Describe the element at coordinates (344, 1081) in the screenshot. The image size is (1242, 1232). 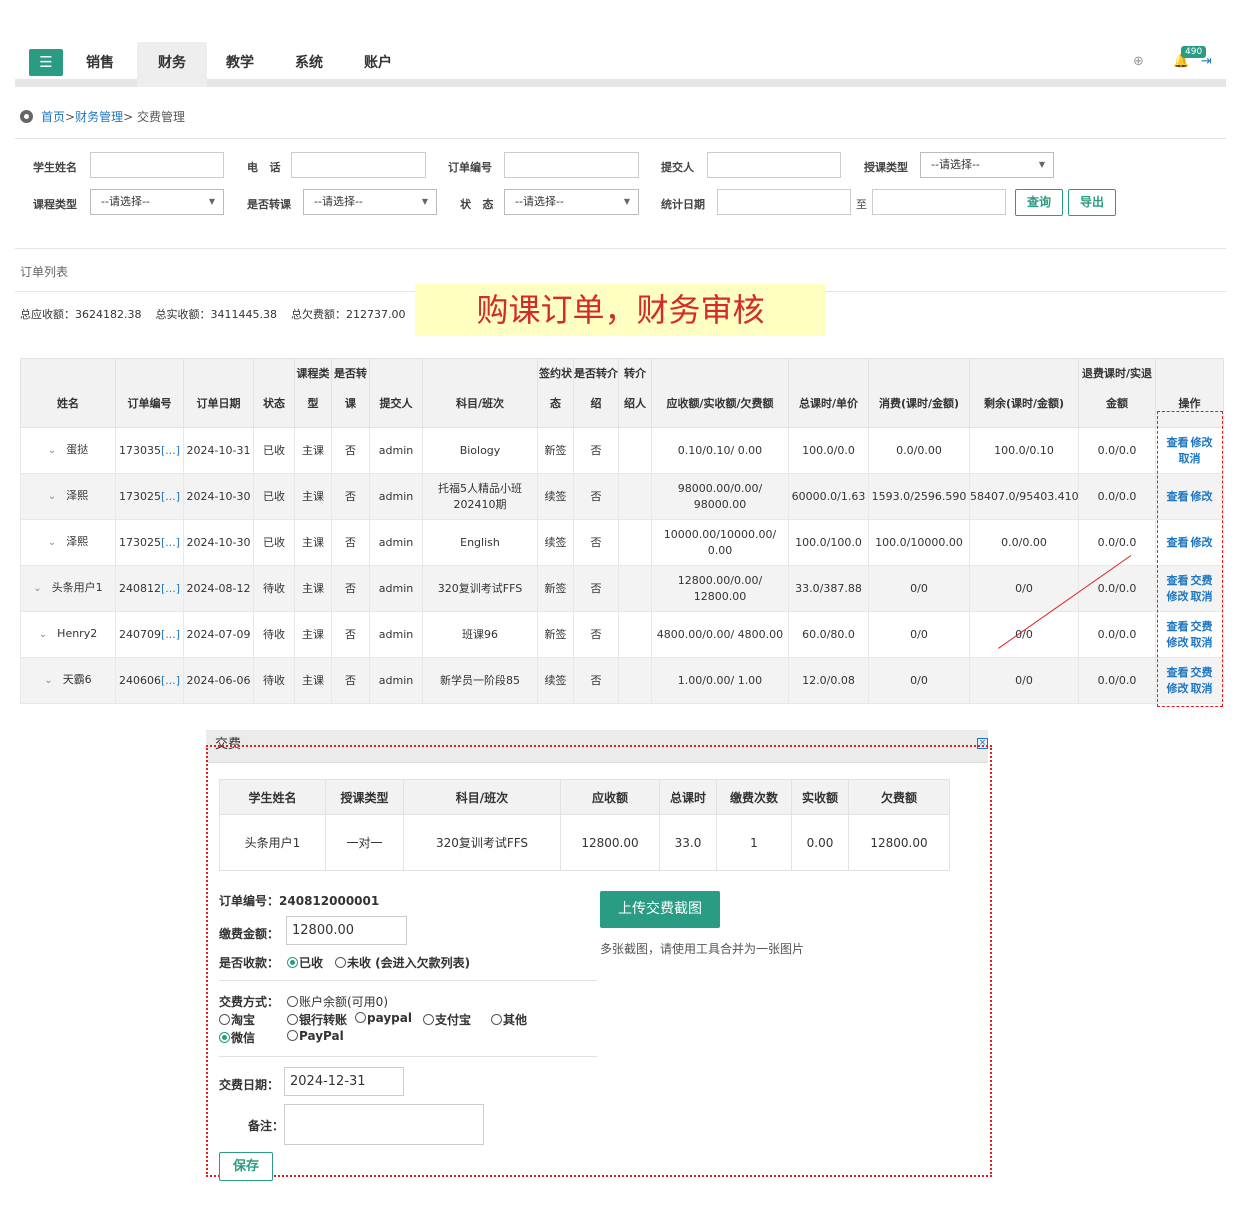
I see `pay-date-input: 2024-12-31` at that location.